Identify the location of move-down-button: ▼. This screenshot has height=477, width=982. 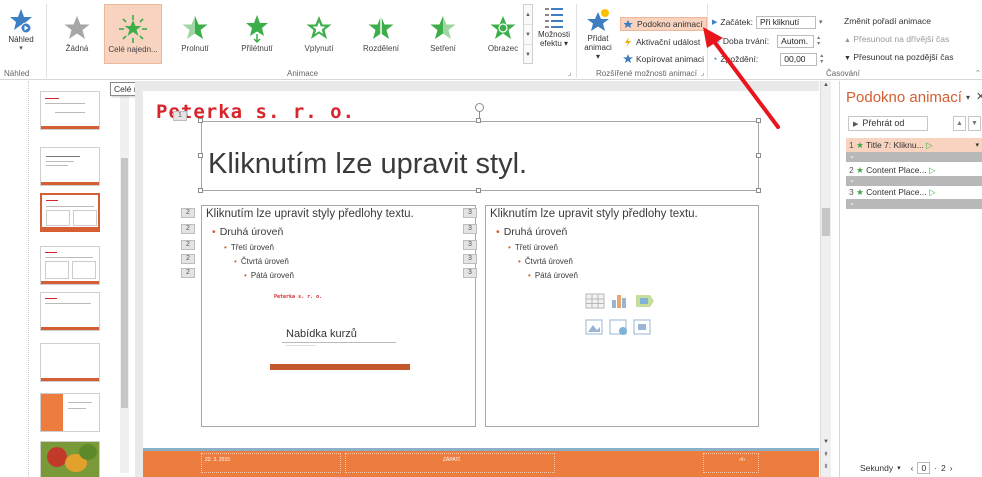
(974, 123).